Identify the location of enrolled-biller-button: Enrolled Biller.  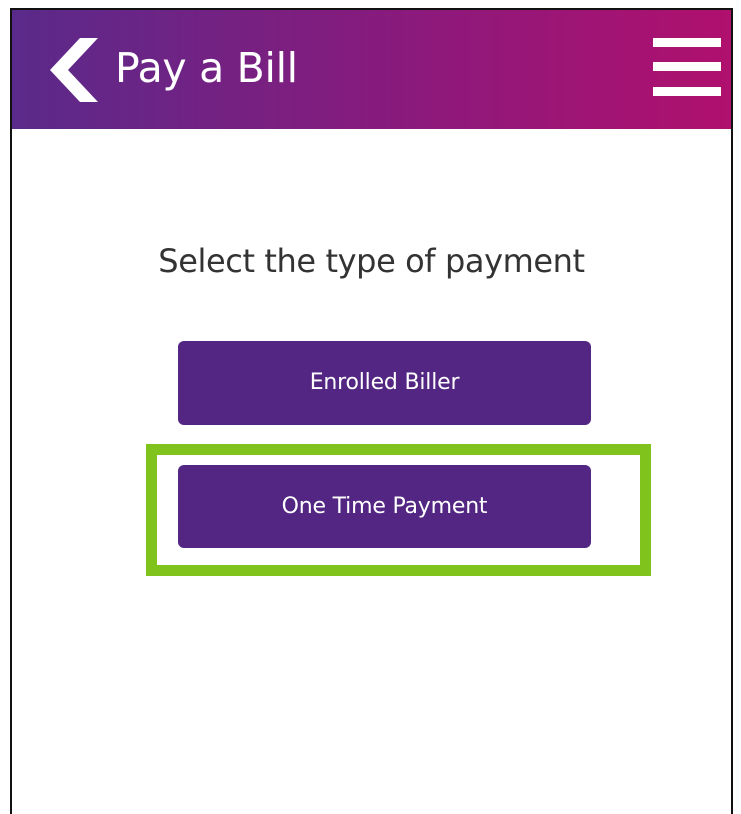
(384, 383).